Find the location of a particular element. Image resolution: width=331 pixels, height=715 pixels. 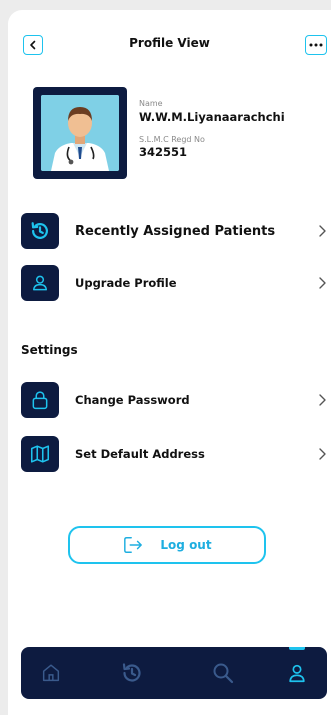

history-icon-box is located at coordinates (40, 231).